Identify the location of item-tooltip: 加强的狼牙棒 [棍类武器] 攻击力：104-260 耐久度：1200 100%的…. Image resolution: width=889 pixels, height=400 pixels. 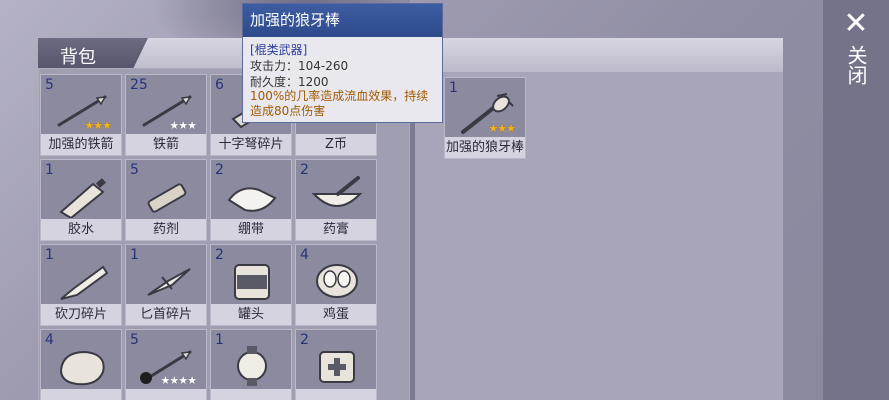
(342, 63).